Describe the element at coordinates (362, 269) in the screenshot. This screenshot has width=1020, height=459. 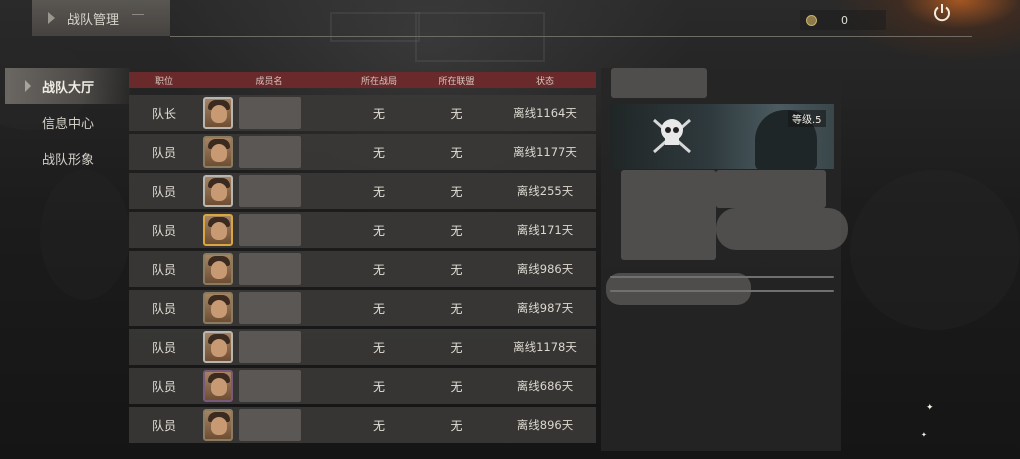
I see `table-row: 队员 无 无 离线986天` at that location.